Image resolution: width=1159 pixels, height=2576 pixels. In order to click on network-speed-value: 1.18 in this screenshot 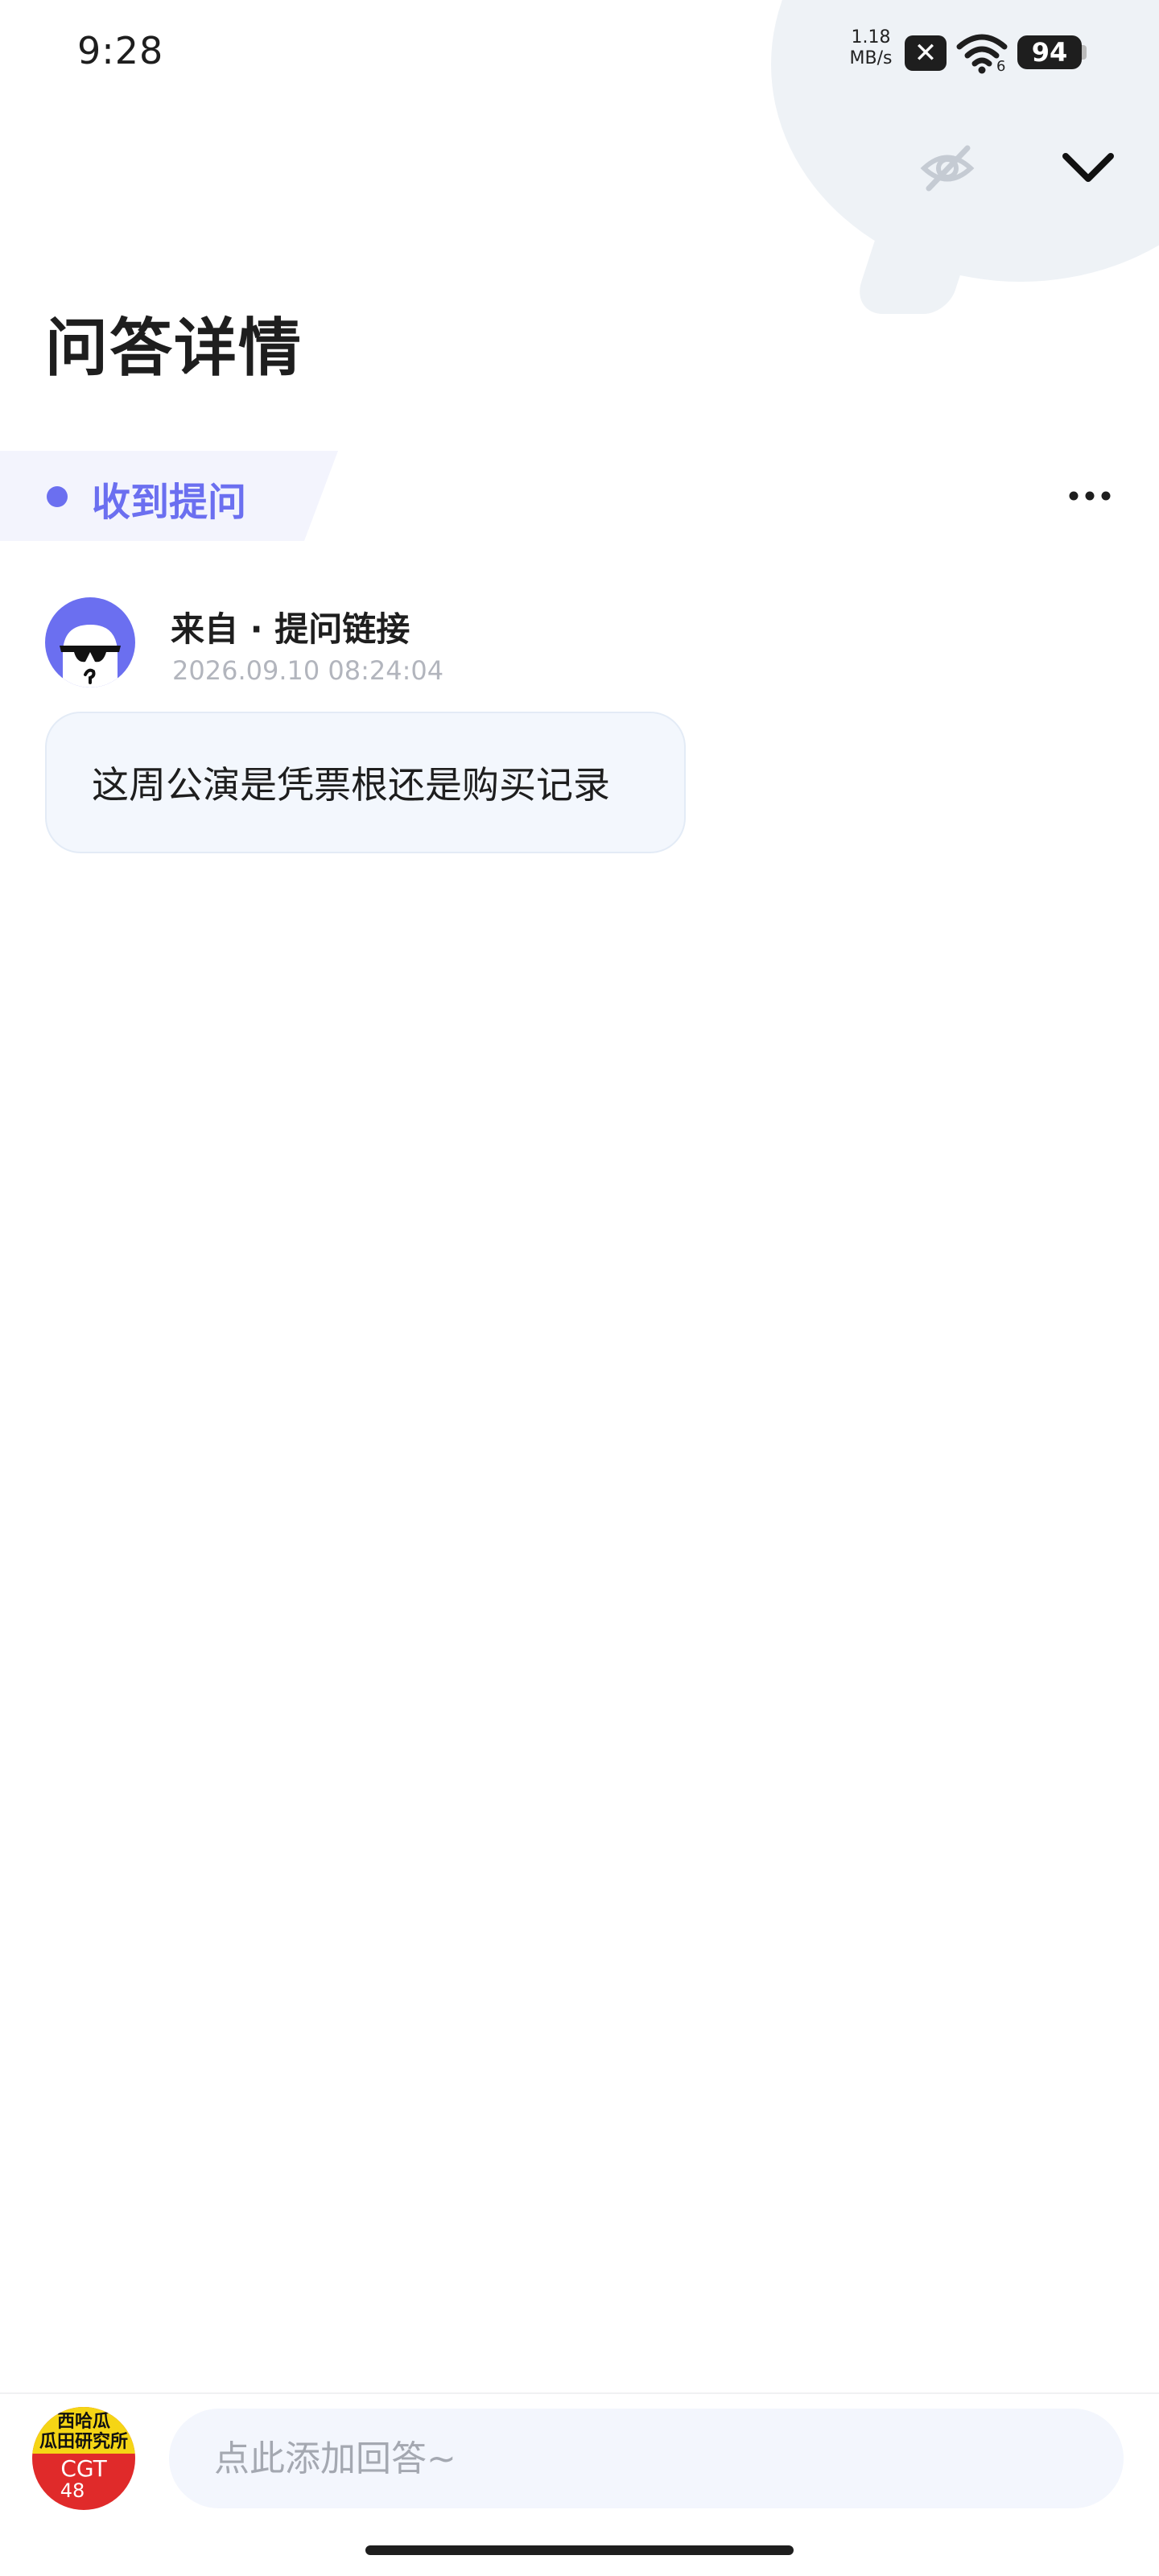, I will do `click(871, 37)`.